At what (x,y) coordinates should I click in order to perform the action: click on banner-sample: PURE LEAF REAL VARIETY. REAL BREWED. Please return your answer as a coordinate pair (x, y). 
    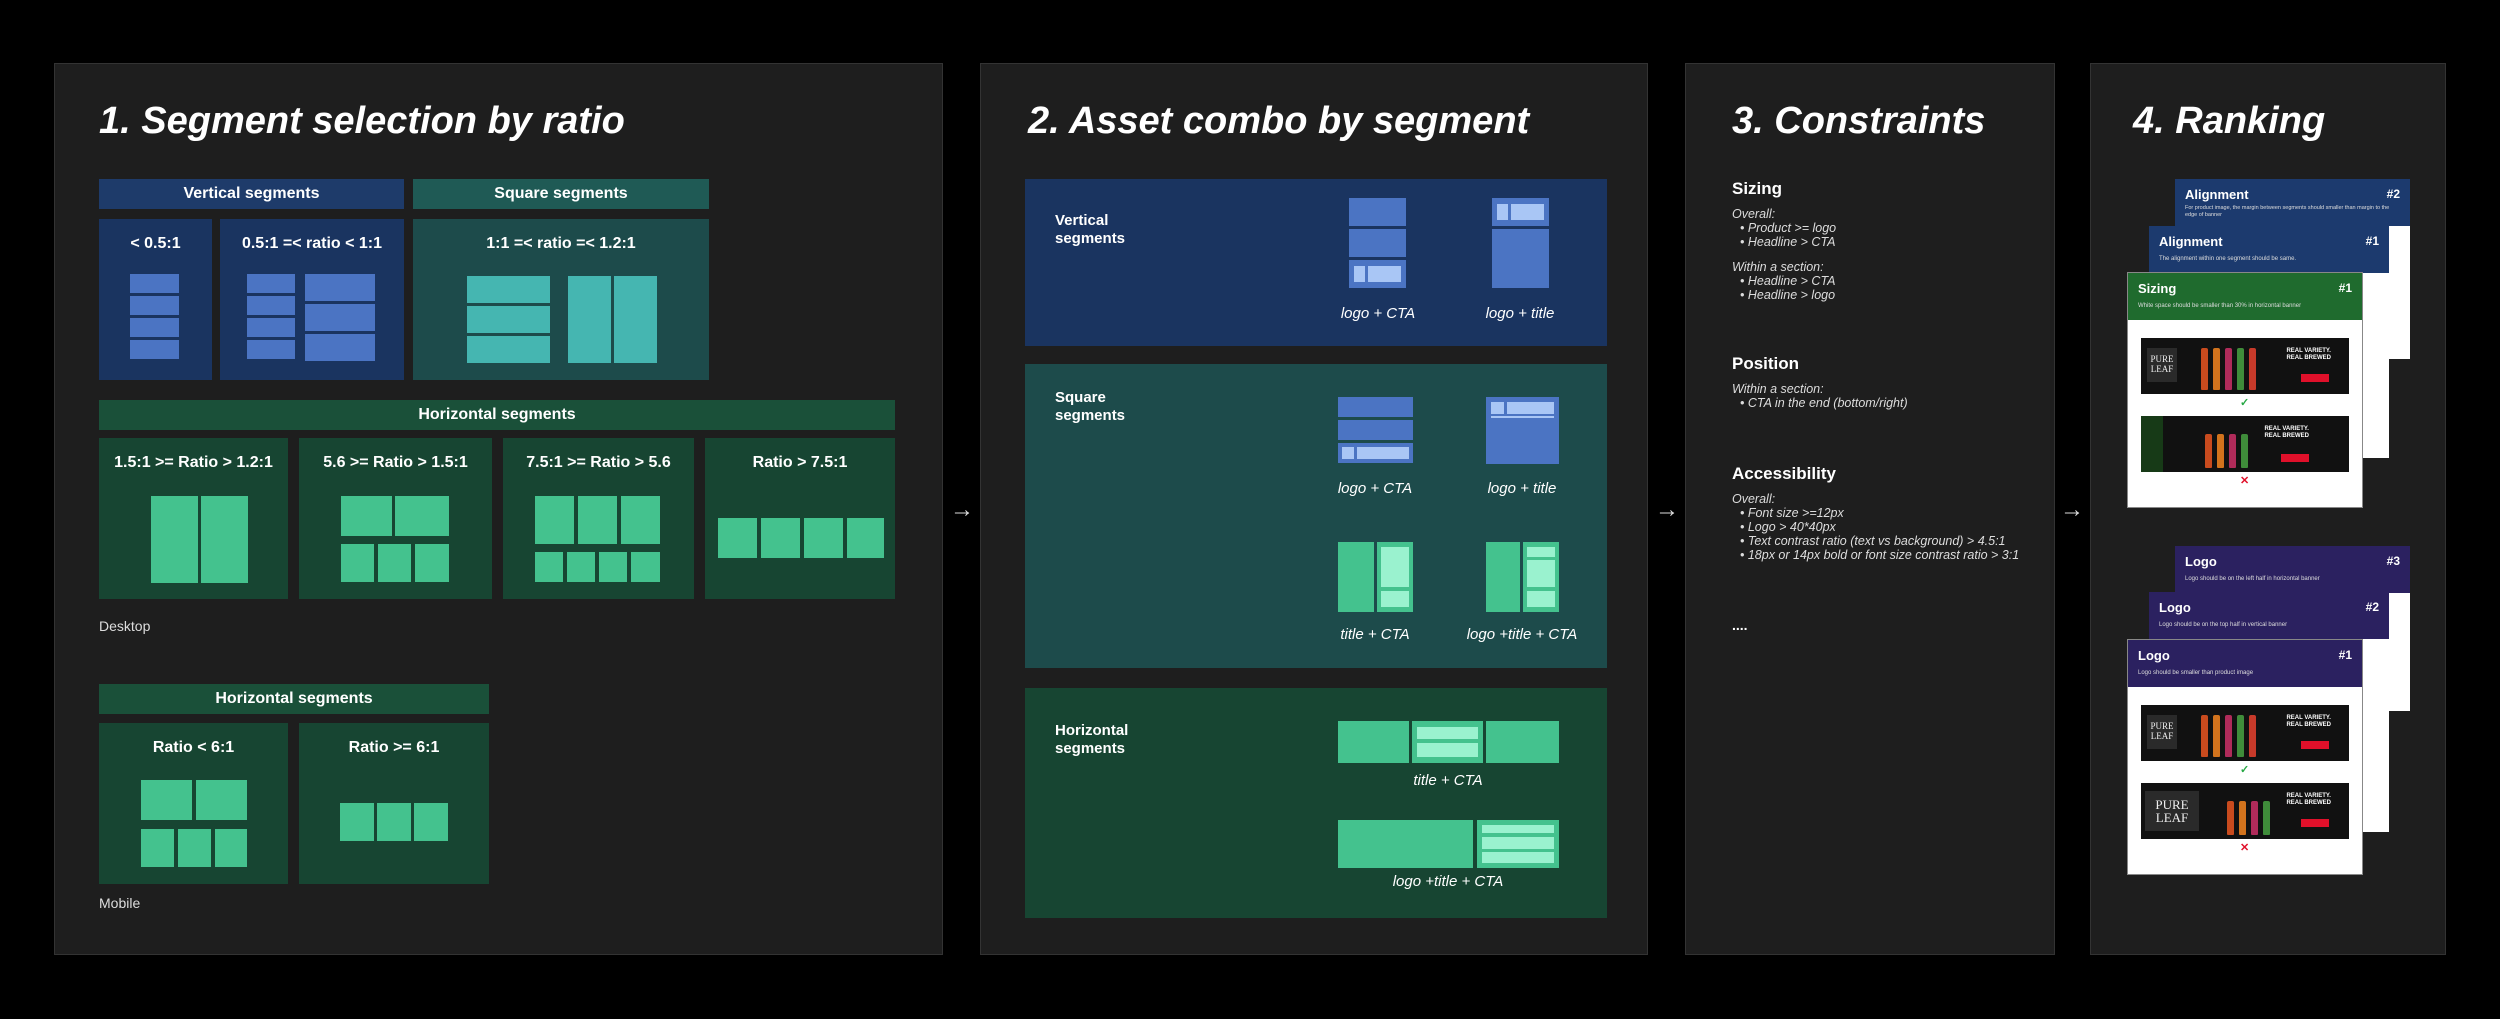
    Looking at the image, I should click on (2245, 366).